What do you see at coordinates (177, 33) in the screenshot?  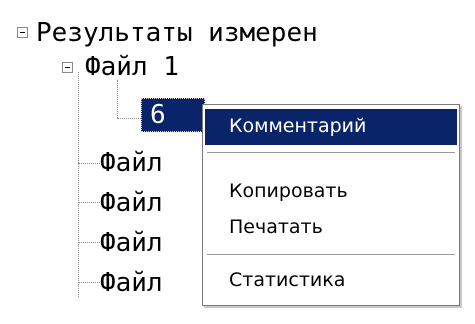 I see `tree-node-root: Результаты измерен` at bounding box center [177, 33].